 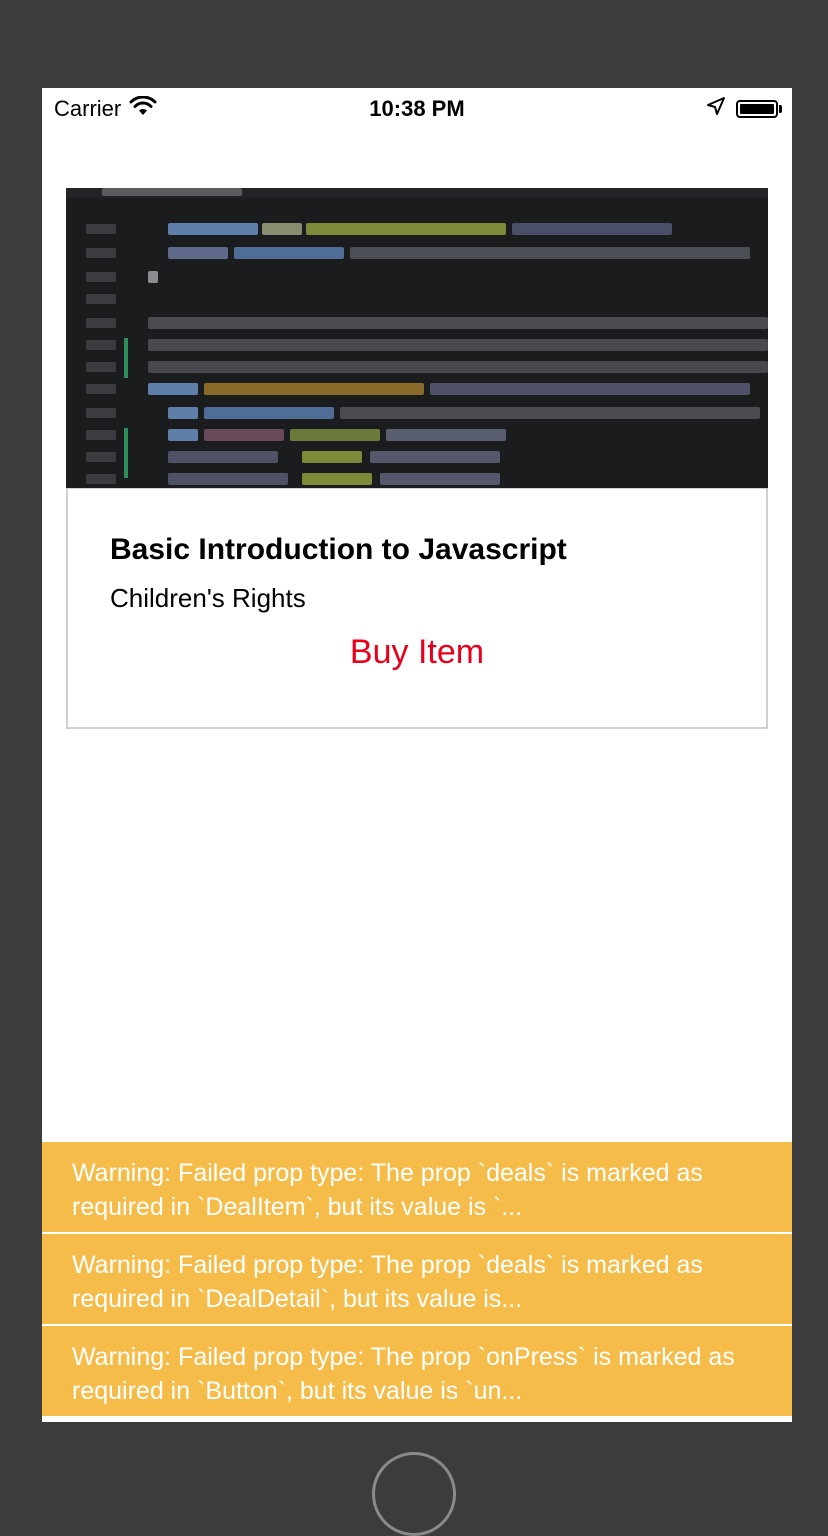 I want to click on home-button, so click(x=414, y=1494).